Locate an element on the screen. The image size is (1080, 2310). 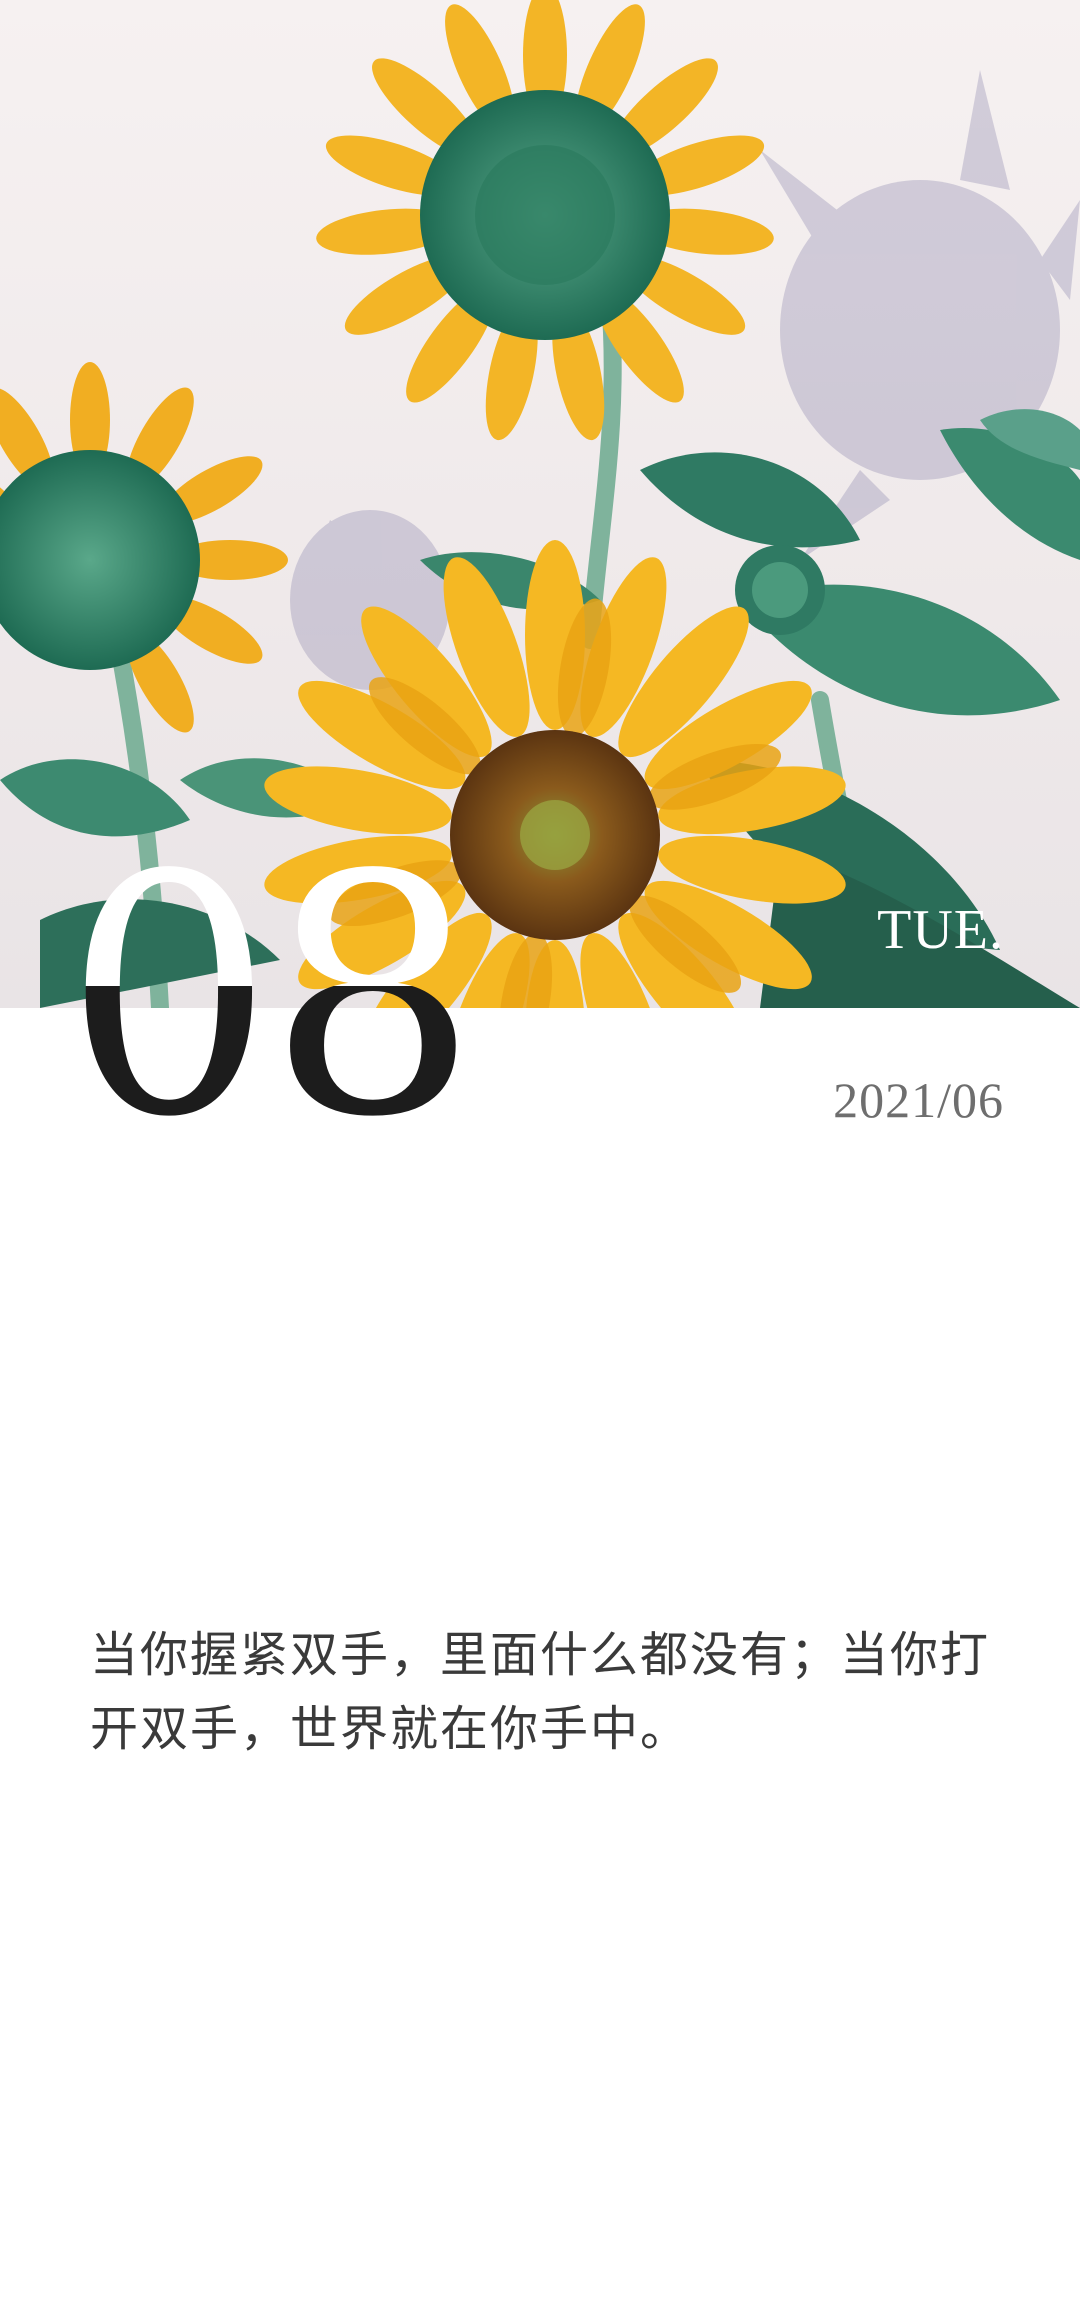
weekday-label: TUE. is located at coordinates (940, 930).